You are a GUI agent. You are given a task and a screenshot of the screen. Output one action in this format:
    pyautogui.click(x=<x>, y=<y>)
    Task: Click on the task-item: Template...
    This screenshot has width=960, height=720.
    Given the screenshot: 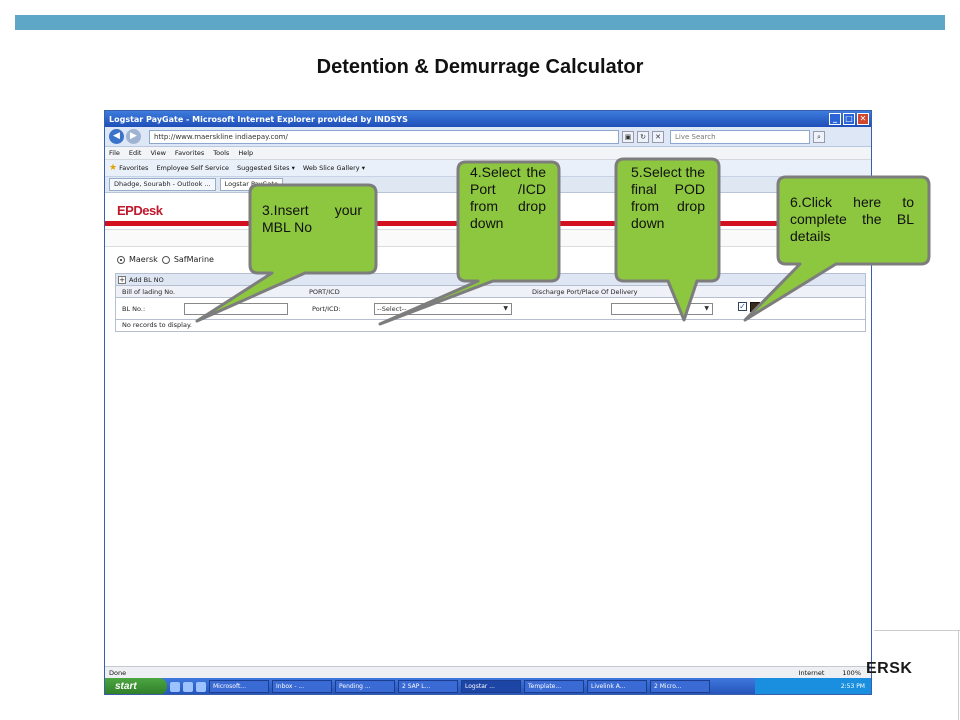 What is the action you would take?
    pyautogui.click(x=554, y=686)
    